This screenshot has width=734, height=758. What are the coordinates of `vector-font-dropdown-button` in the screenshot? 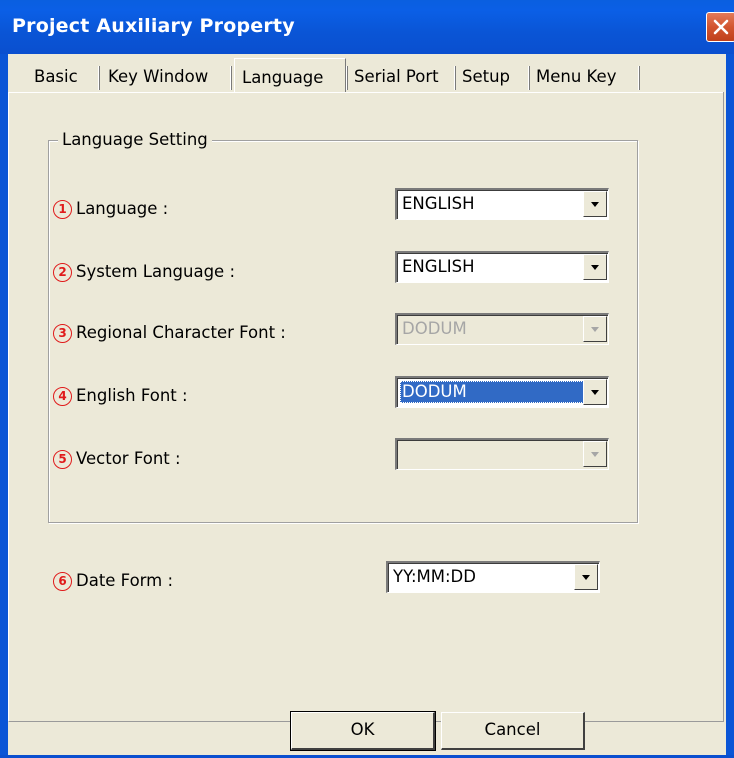 It's located at (595, 454).